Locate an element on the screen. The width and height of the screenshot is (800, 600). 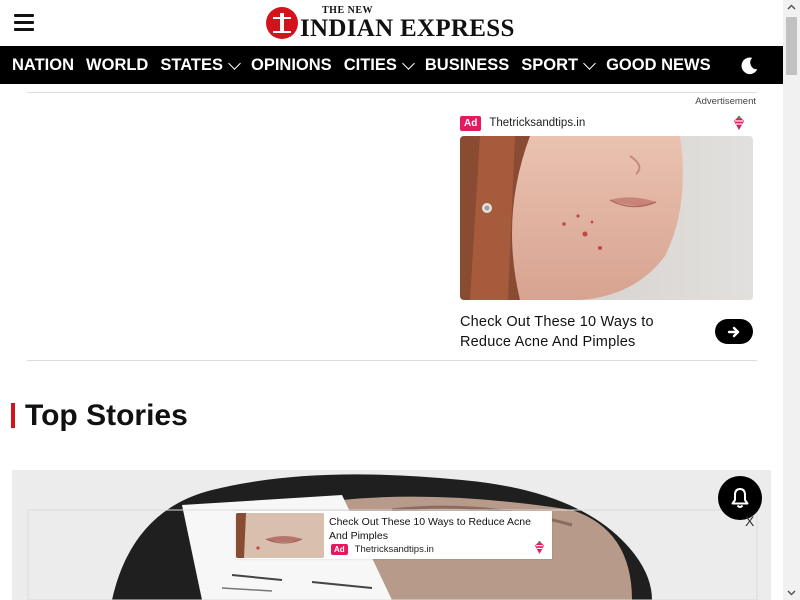
nav-item-opinions: OPINIONS is located at coordinates (291, 65).